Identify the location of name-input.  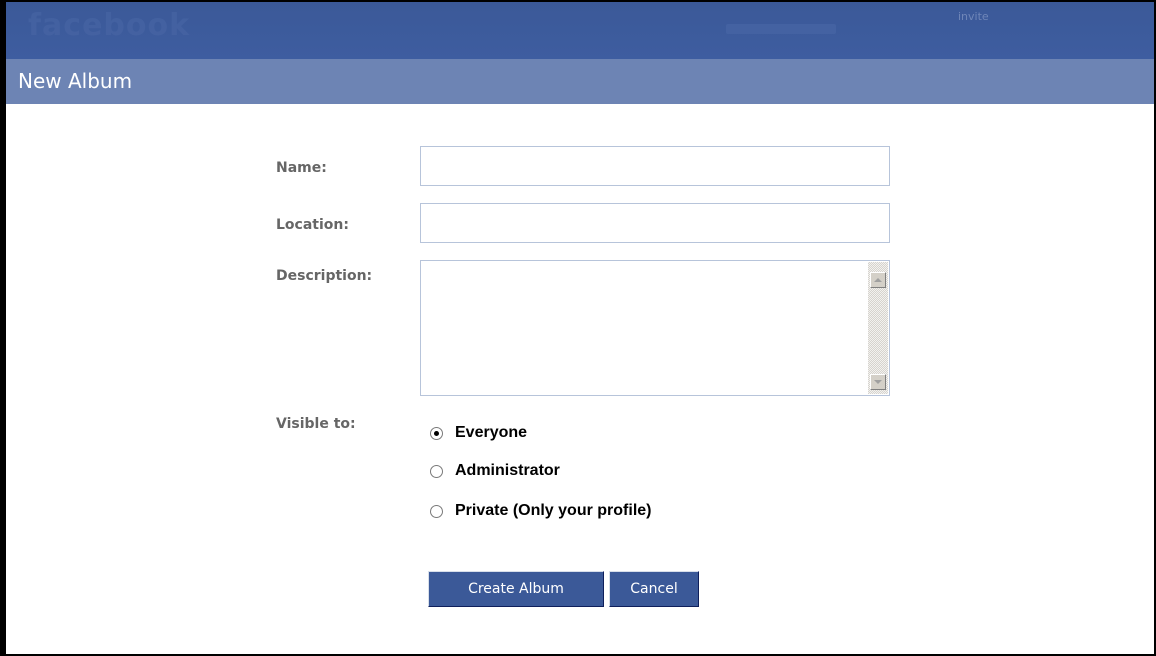
(655, 166).